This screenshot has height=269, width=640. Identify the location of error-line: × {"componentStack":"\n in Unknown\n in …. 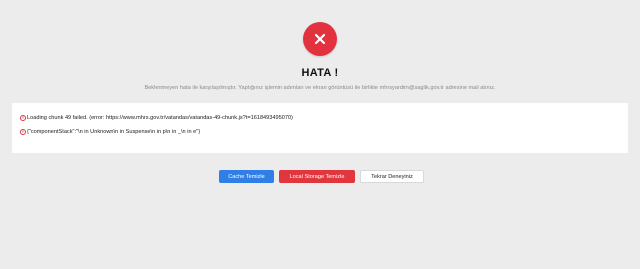
(110, 132).